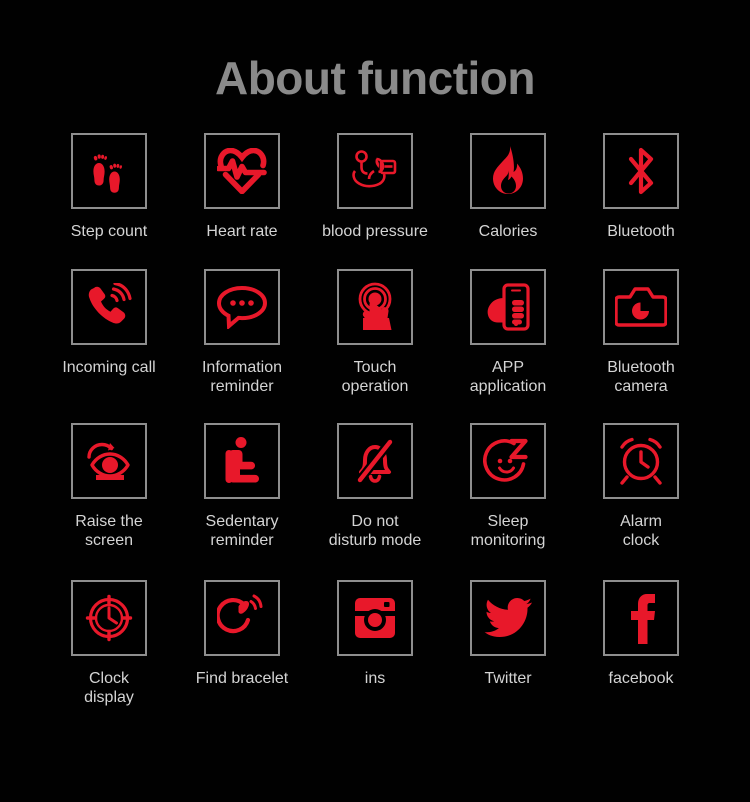 The width and height of the screenshot is (750, 802). Describe the element at coordinates (508, 377) in the screenshot. I see `feature-label: APP application` at that location.